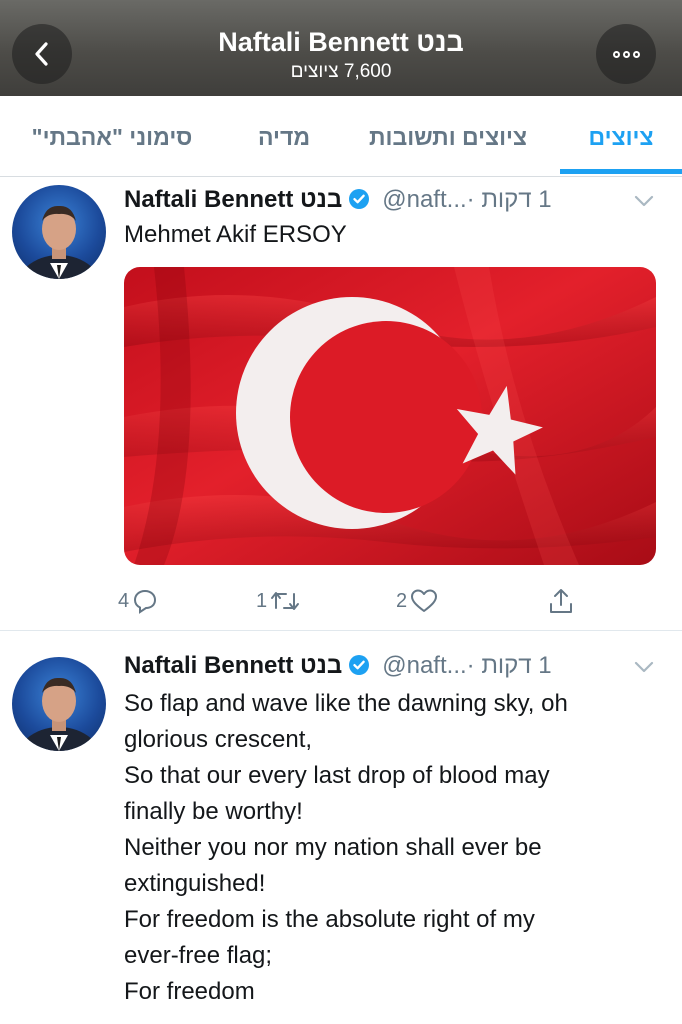 Image resolution: width=682 pixels, height=1024 pixels. What do you see at coordinates (262, 600) in the screenshot?
I see `retweet-count: 1` at bounding box center [262, 600].